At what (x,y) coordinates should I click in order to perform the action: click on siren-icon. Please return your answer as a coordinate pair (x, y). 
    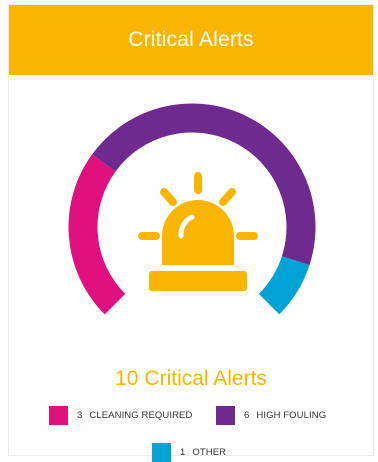
    Looking at the image, I should click on (198, 231).